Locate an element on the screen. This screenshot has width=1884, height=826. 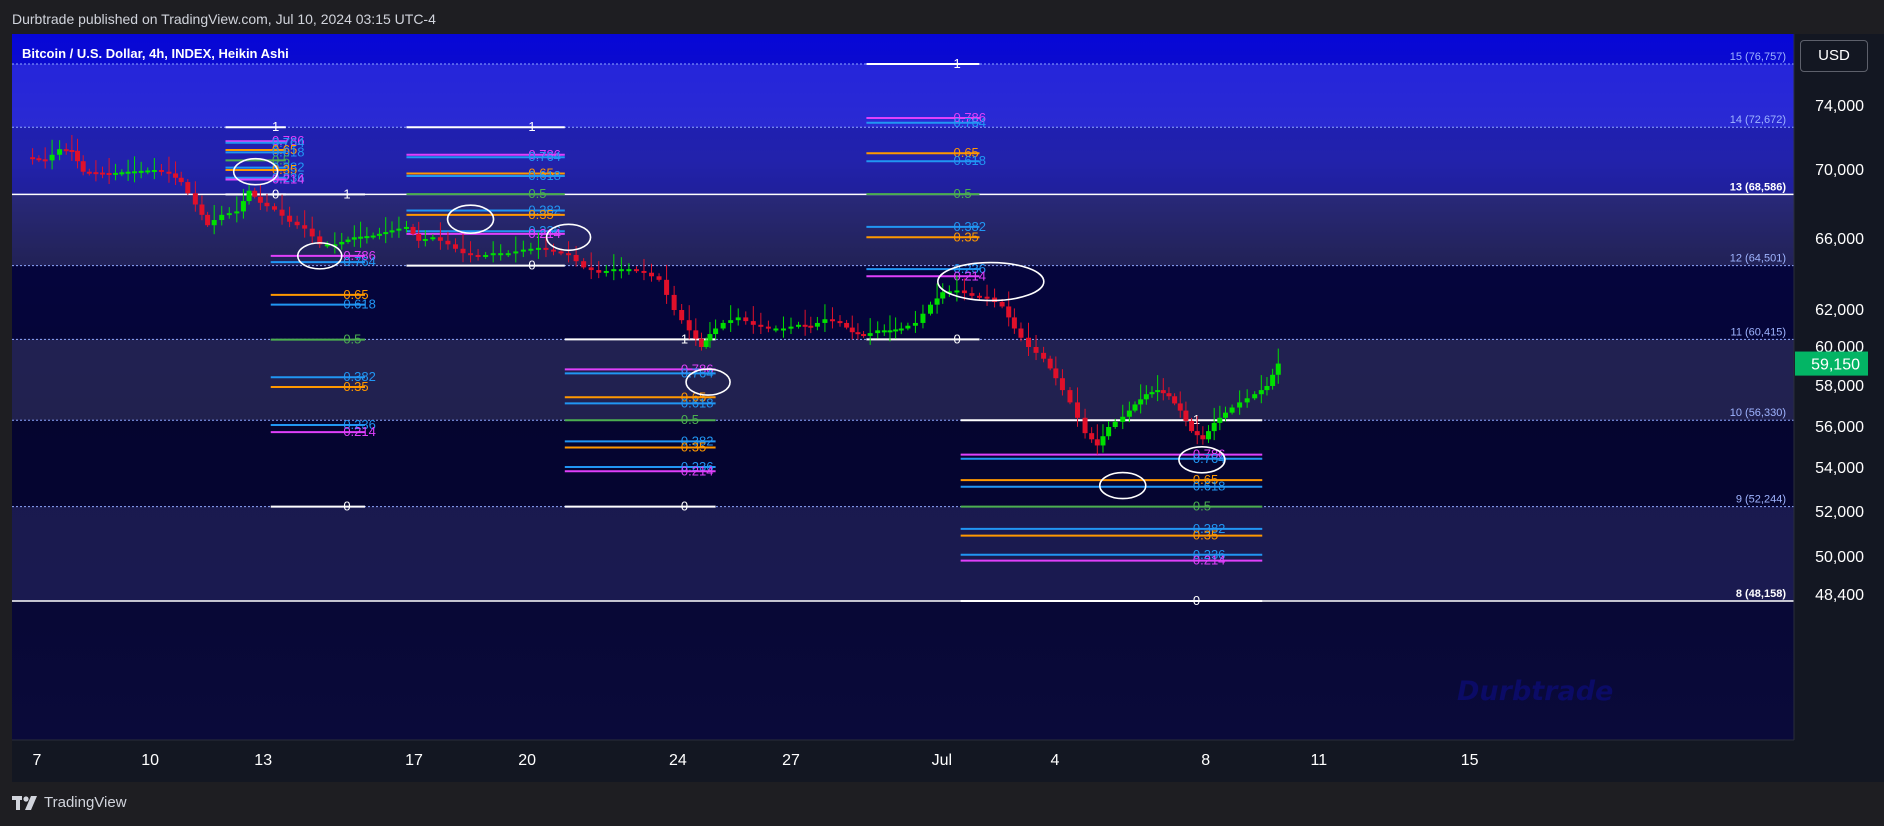
x-tick-label: 13 is located at coordinates (263, 760).